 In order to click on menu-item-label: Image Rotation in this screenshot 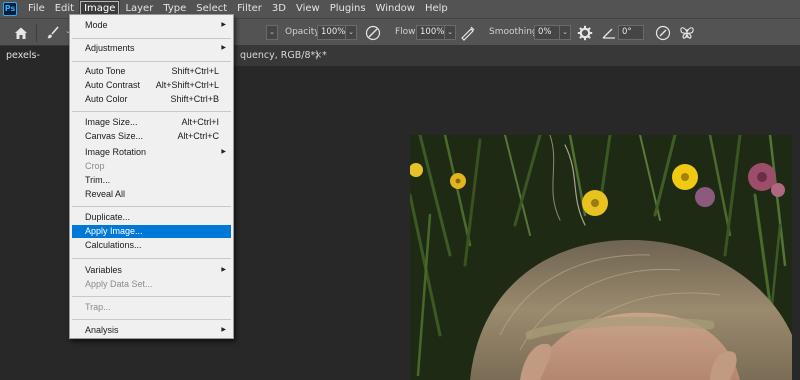, I will do `click(116, 152)`.